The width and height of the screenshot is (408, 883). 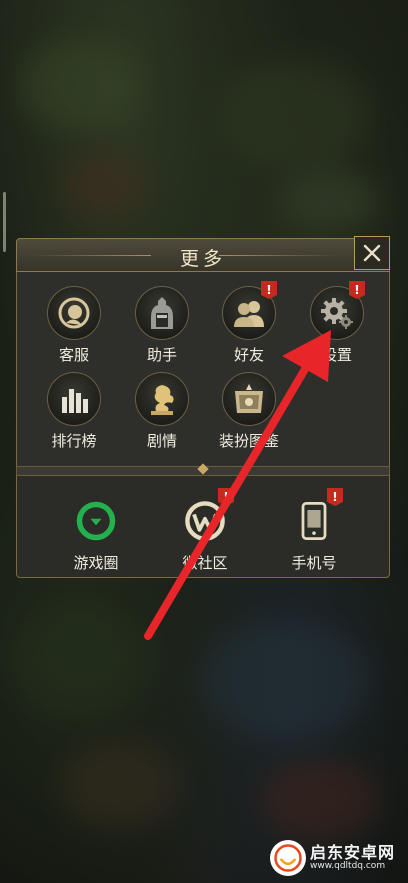 I want to click on customer-service-button: 客服, so click(x=74, y=325).